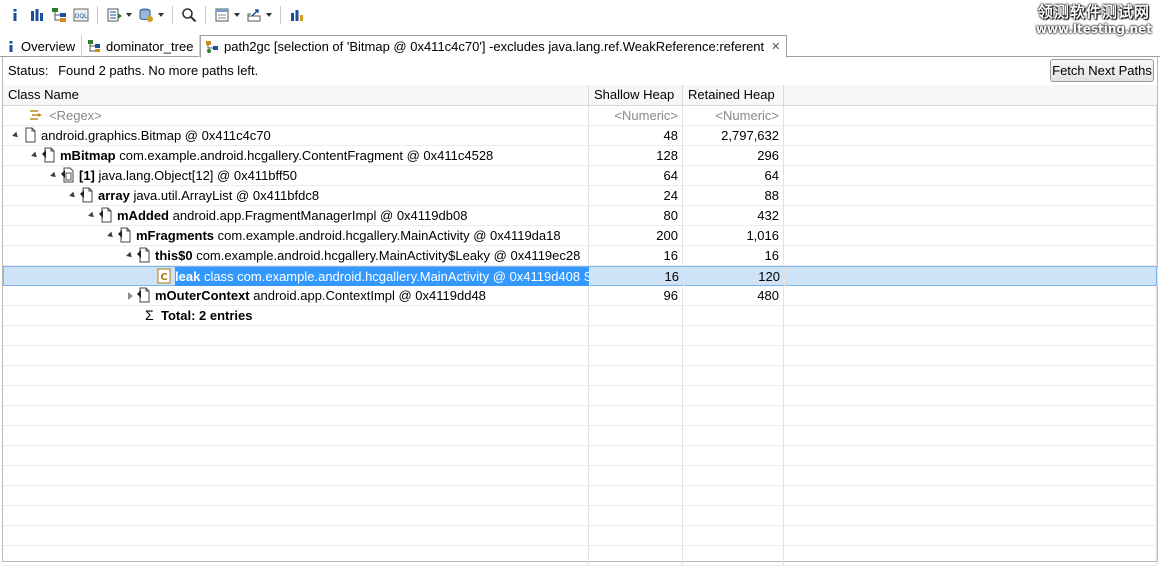 The width and height of the screenshot is (1160, 566). Describe the element at coordinates (87, 175) in the screenshot. I see `field-name: [1]` at that location.